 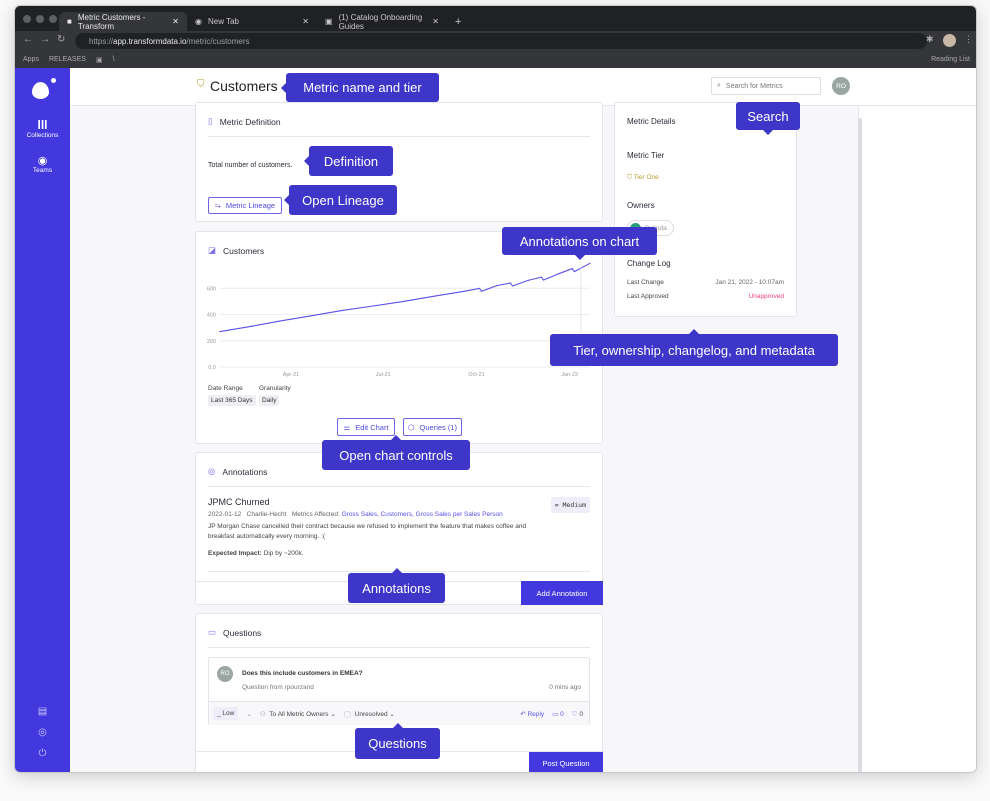 I want to click on reading-list-button: Reading List, so click(x=950, y=59).